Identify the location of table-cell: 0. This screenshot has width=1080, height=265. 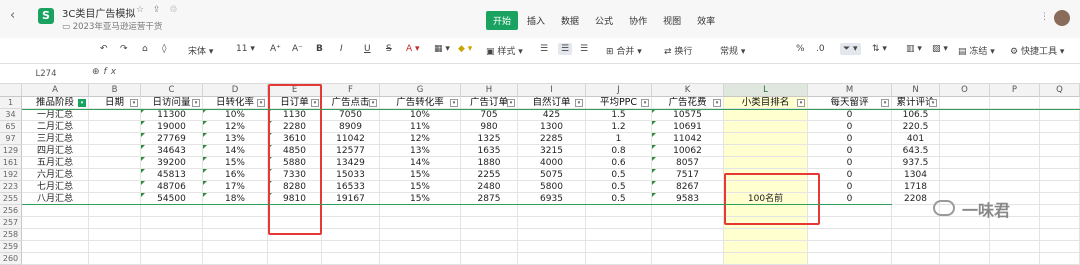
(850, 151).